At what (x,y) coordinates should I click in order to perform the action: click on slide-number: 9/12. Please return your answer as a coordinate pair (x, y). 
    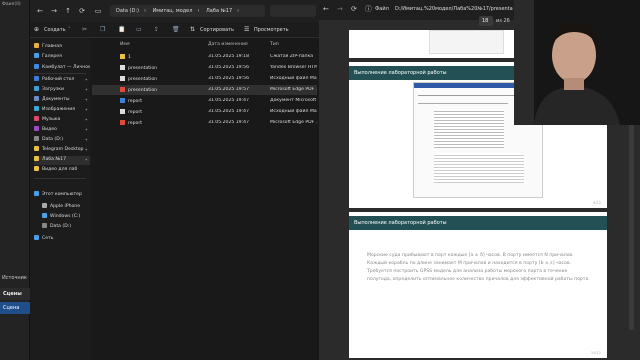
    Looking at the image, I should click on (597, 203).